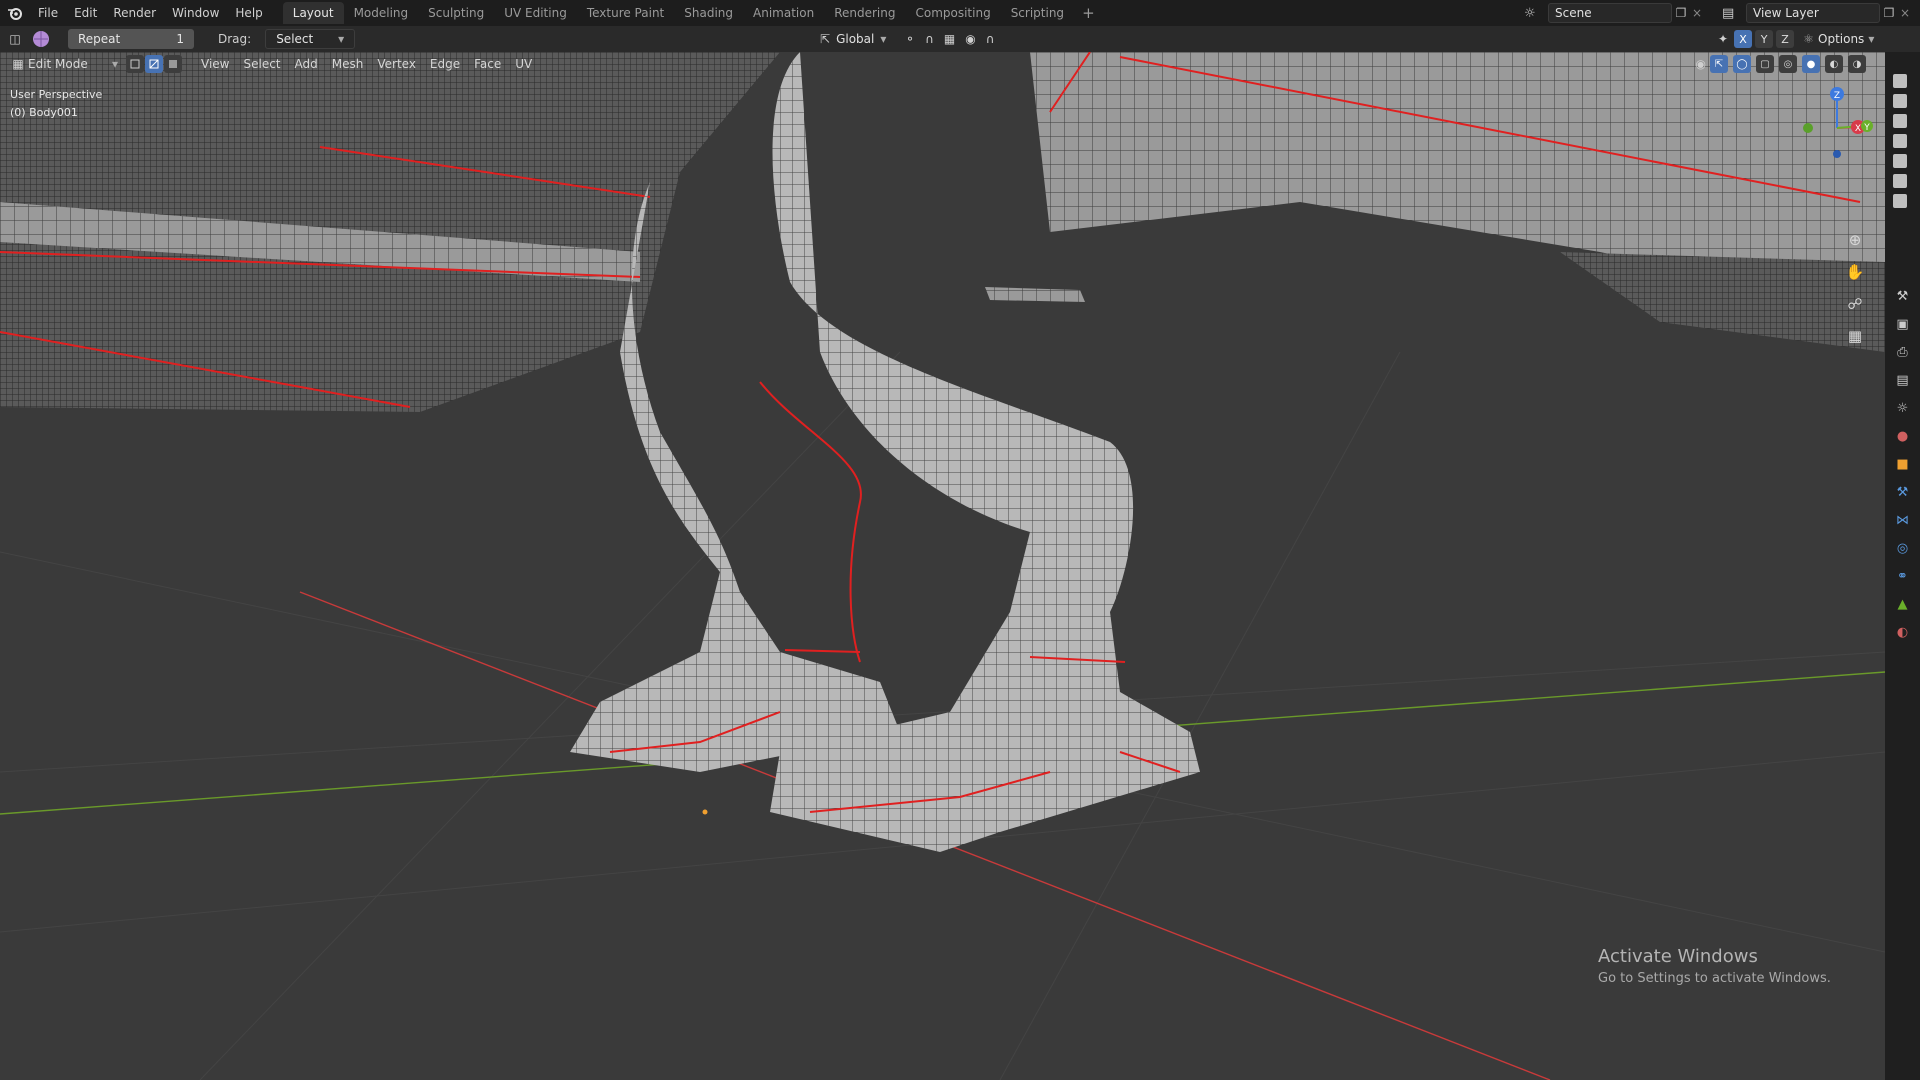  I want to click on scene-selector: ☼ Scene ❐ ×, so click(1614, 13).